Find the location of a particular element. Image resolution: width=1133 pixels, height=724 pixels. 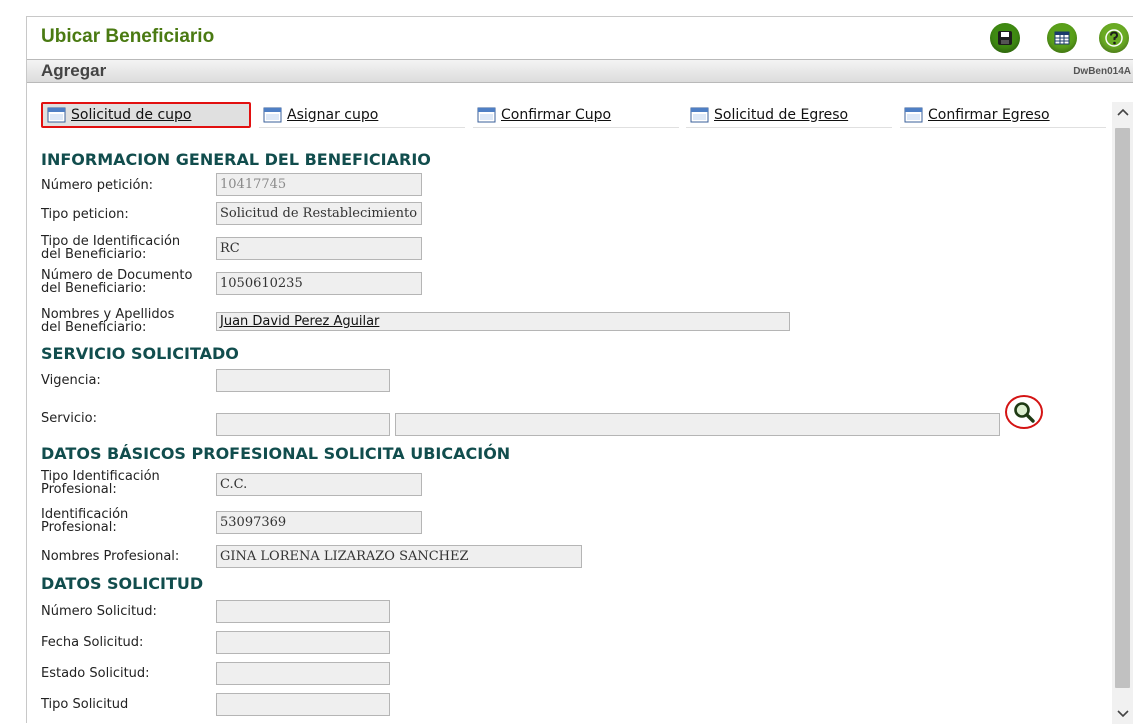

tab-asignar-cupo: Asignar cupo is located at coordinates (362, 115).